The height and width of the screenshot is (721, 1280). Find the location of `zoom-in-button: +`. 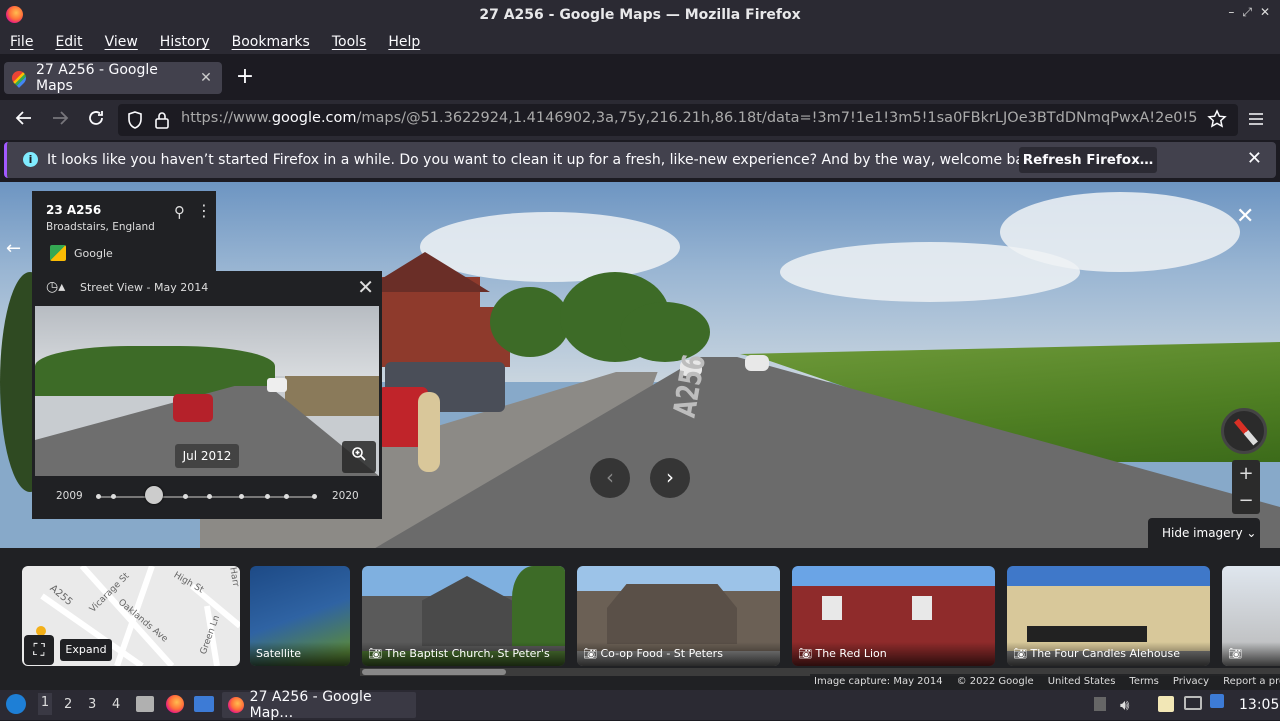

zoom-in-button: + is located at coordinates (1246, 473).